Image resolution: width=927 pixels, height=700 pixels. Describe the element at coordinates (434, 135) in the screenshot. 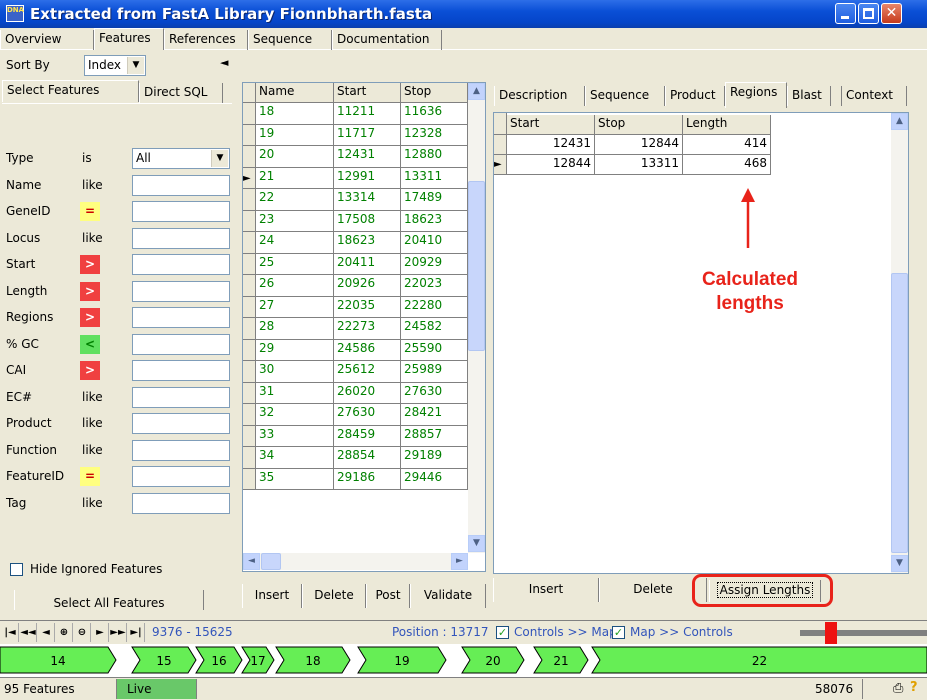

I see `feature-cell-stop: 12328` at that location.